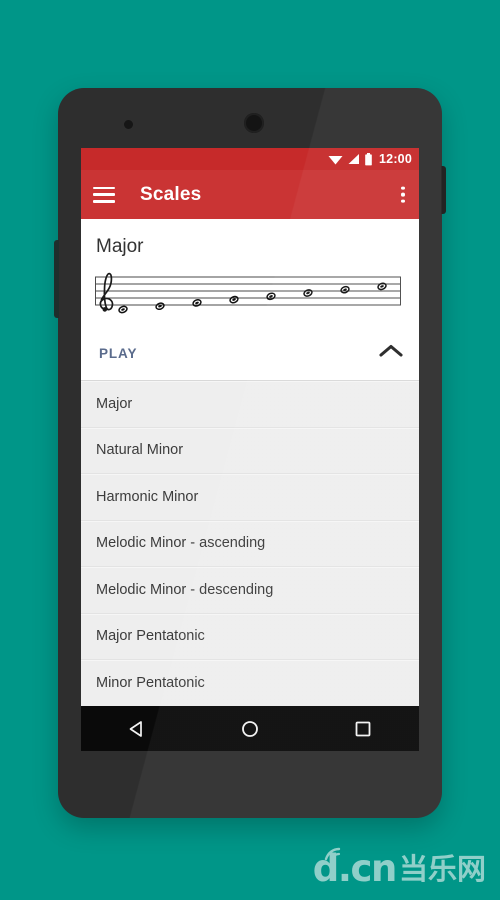 This screenshot has width=500, height=900. I want to click on signal-icon, so click(354, 159).